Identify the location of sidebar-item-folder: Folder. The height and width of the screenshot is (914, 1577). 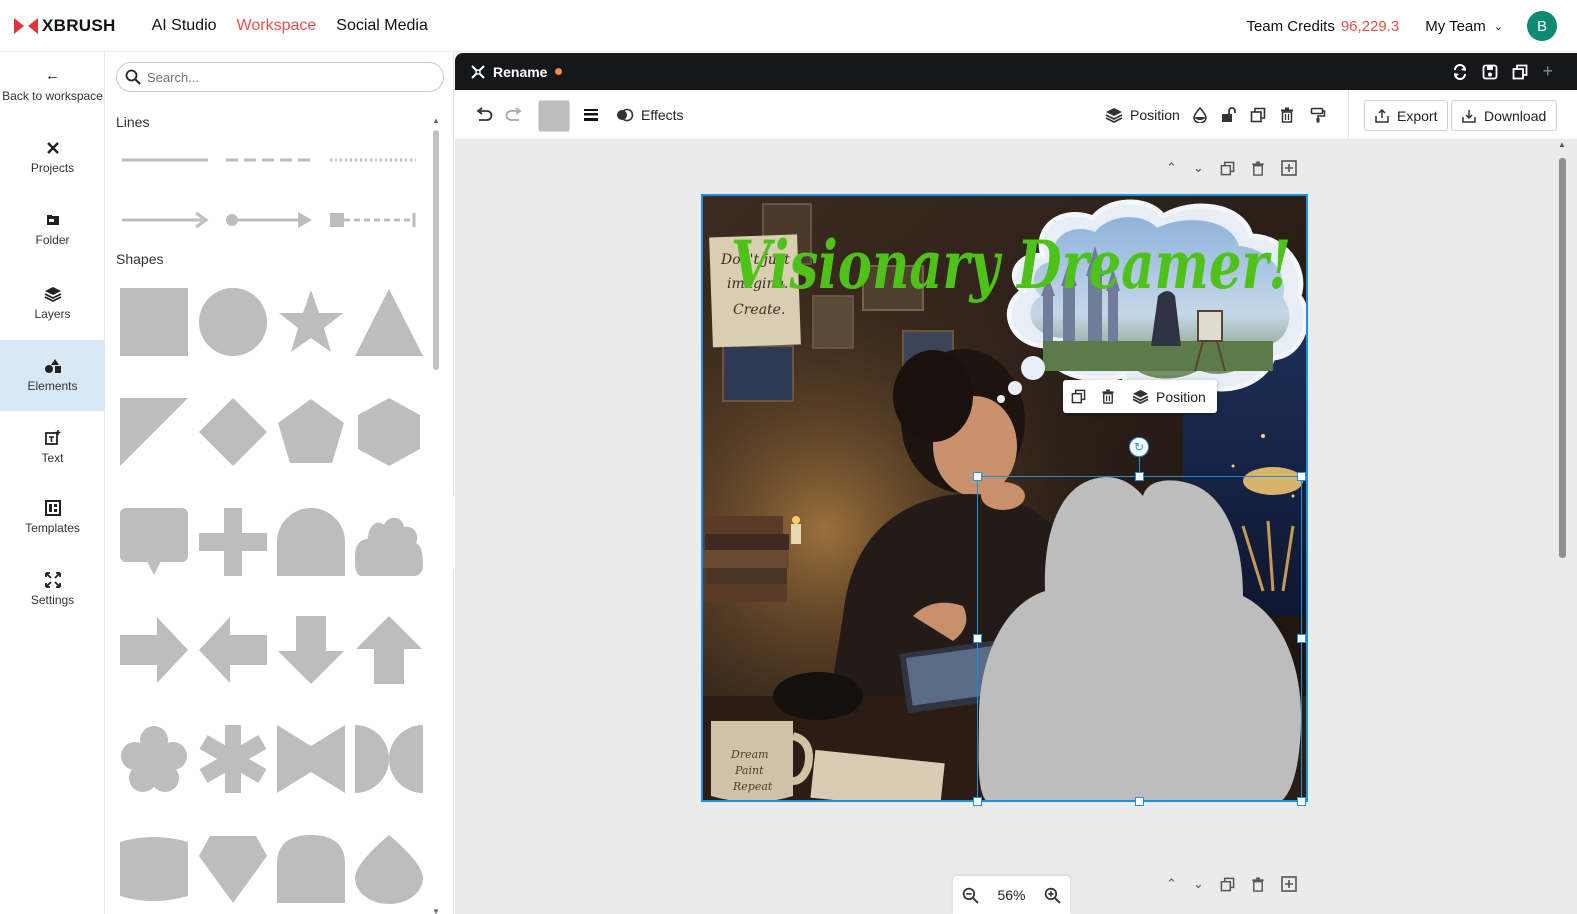
(52, 230).